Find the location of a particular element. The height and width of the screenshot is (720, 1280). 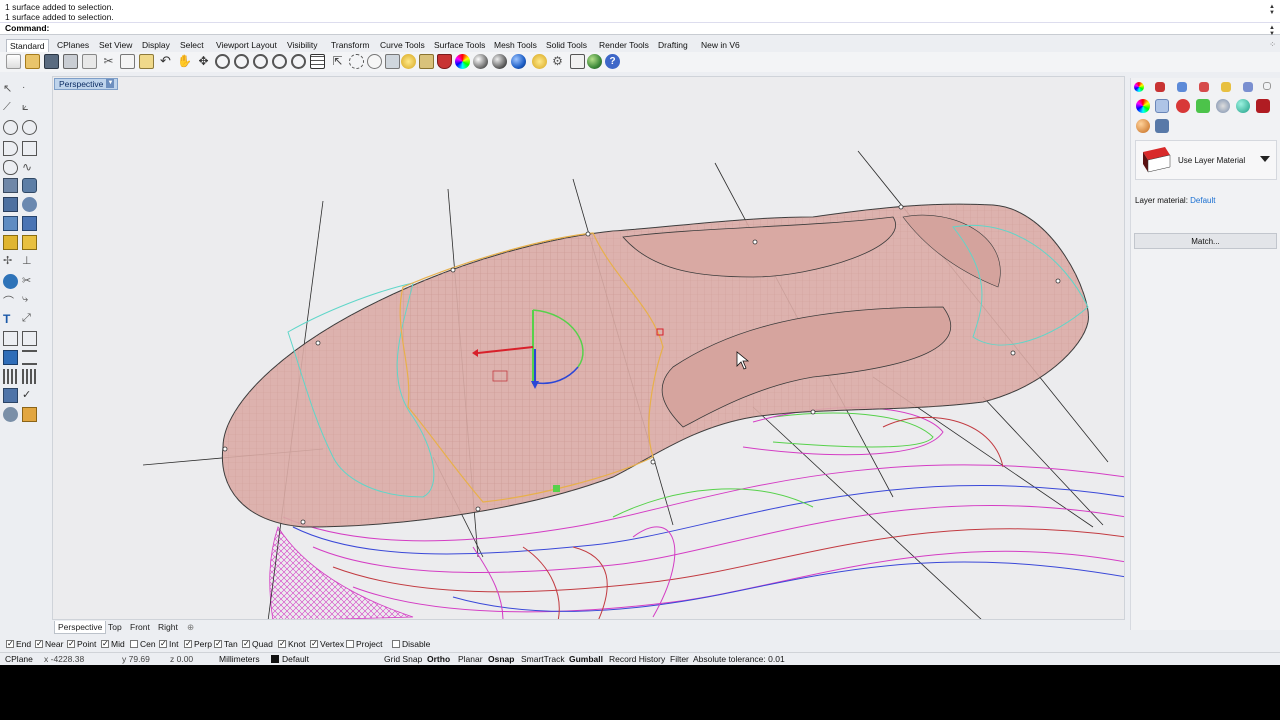

rotate-icon is located at coordinates (298, 61).